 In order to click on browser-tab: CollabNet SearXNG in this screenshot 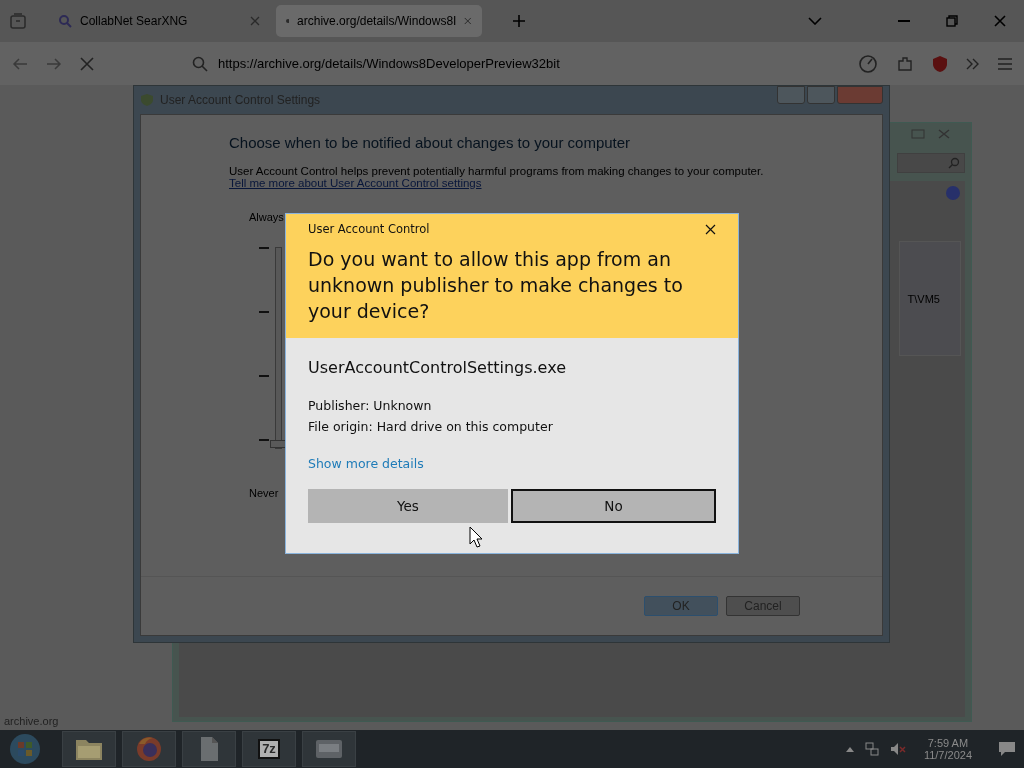, I will do `click(159, 21)`.